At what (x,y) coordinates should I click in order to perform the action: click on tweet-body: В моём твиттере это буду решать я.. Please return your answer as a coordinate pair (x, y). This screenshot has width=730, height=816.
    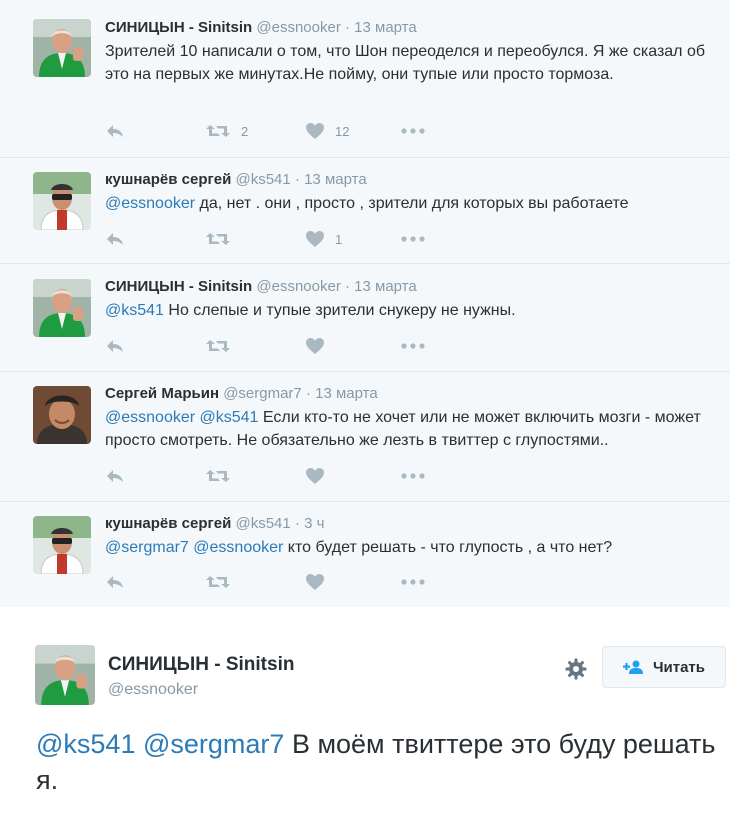
    Looking at the image, I should click on (376, 762).